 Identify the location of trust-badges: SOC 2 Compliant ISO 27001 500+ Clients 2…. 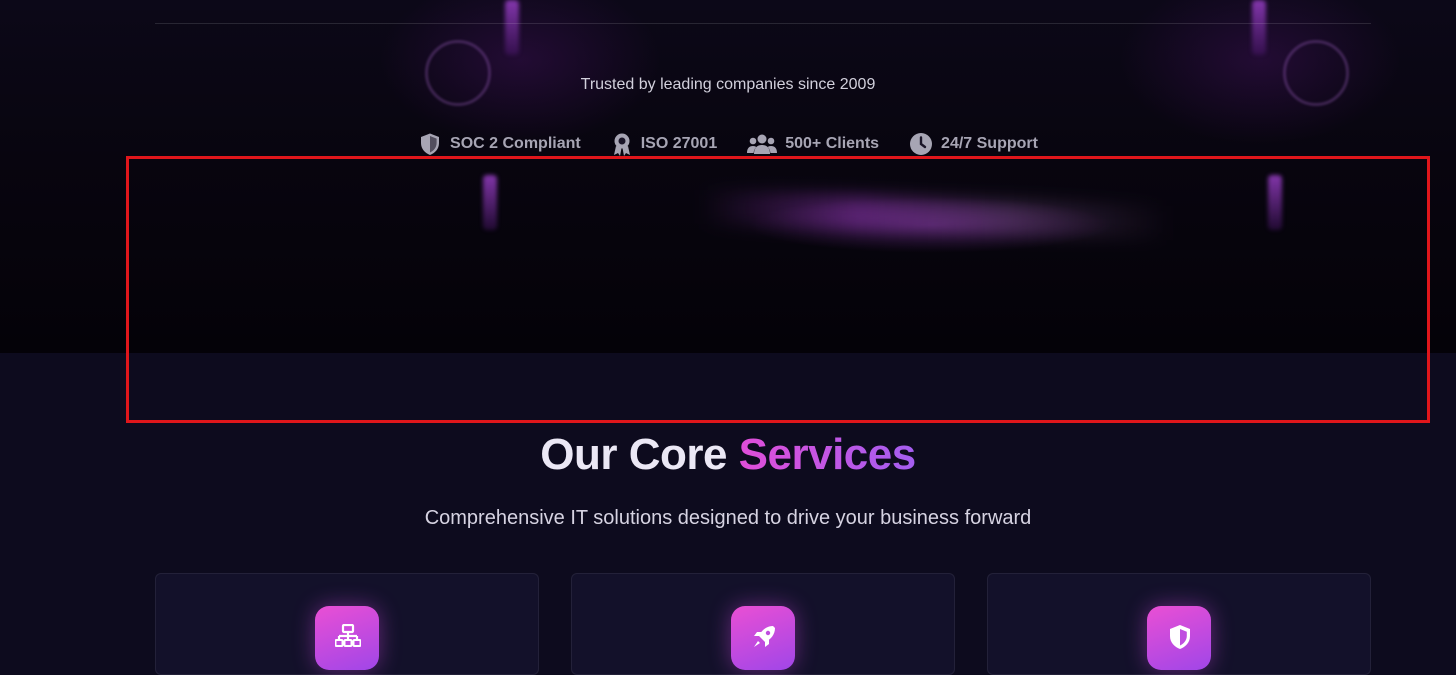
(728, 144).